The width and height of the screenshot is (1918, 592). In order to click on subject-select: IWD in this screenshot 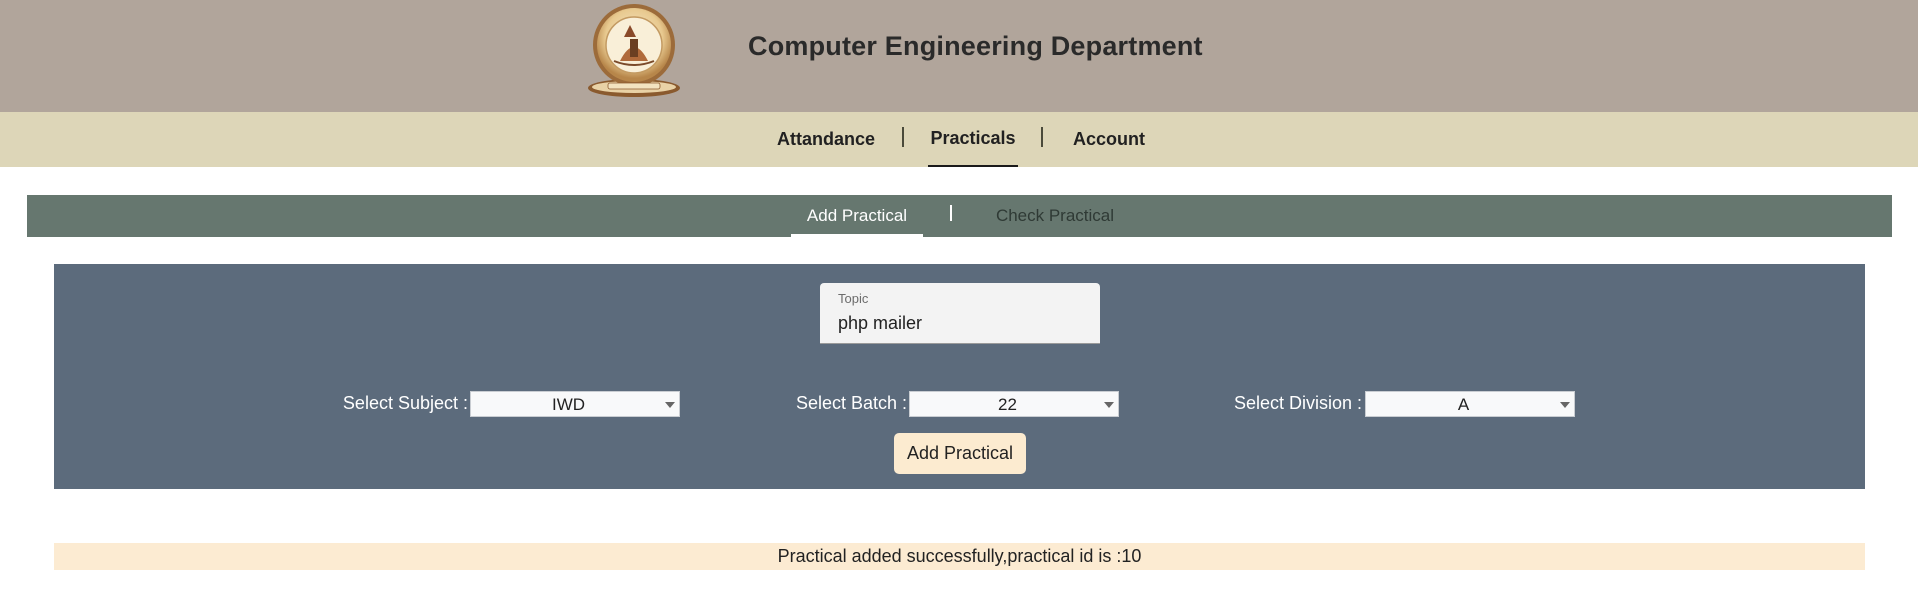, I will do `click(575, 404)`.